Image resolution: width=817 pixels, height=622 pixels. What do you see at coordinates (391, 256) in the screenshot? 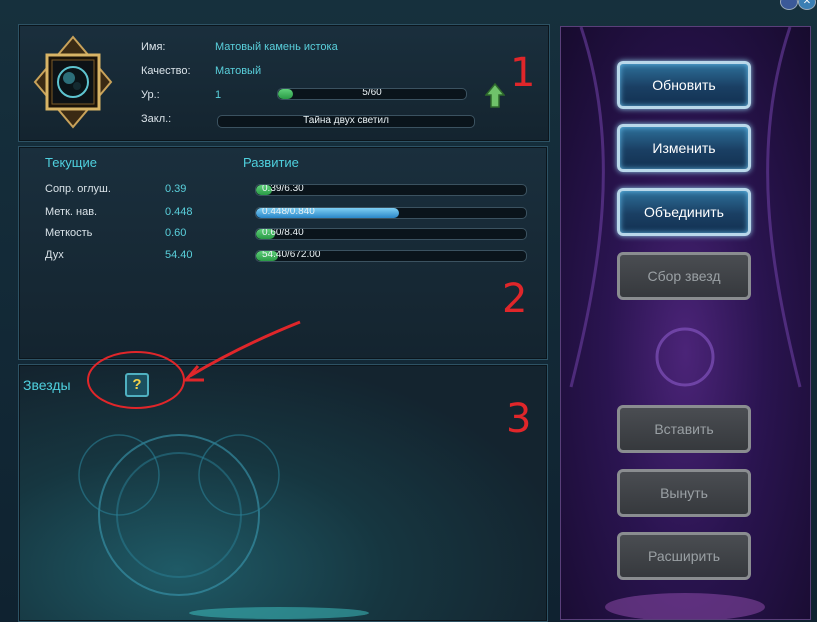
I see `stat-progress-bar: 54.40/672.00` at bounding box center [391, 256].